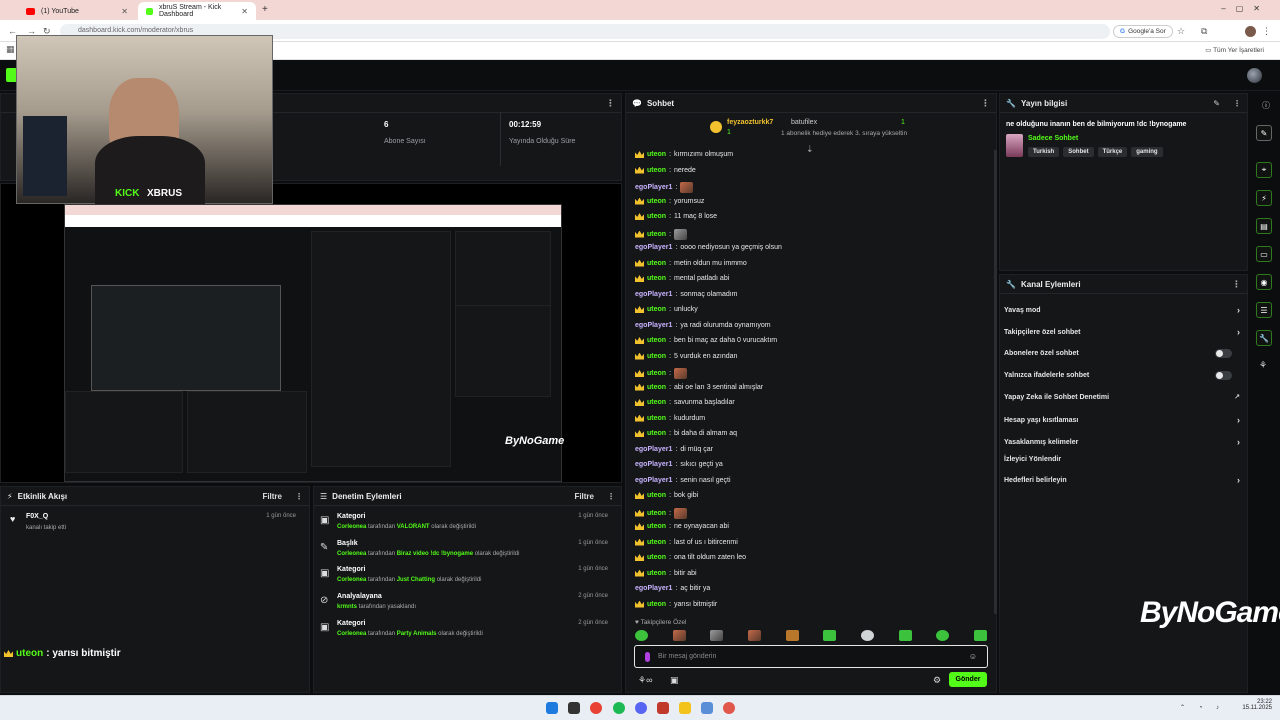 Image resolution: width=1280 pixels, height=720 pixels. What do you see at coordinates (1245, 8) in the screenshot?
I see `window-controls: –▢✕` at bounding box center [1245, 8].